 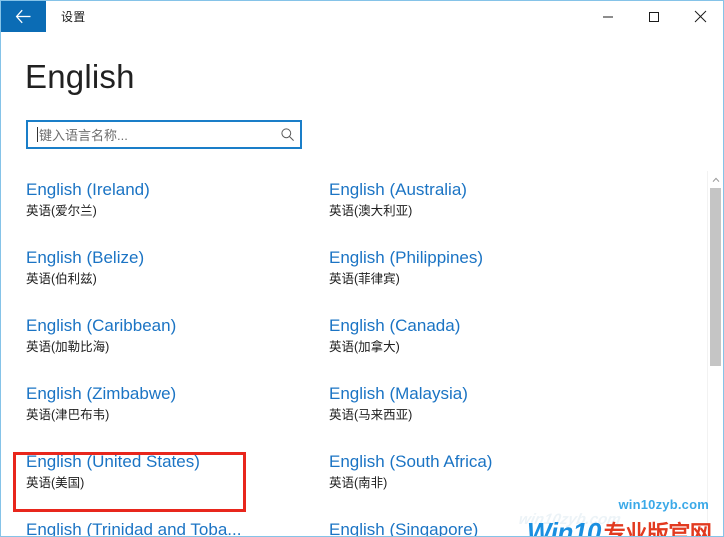 I want to click on vertical-scrollbar, so click(x=715, y=353).